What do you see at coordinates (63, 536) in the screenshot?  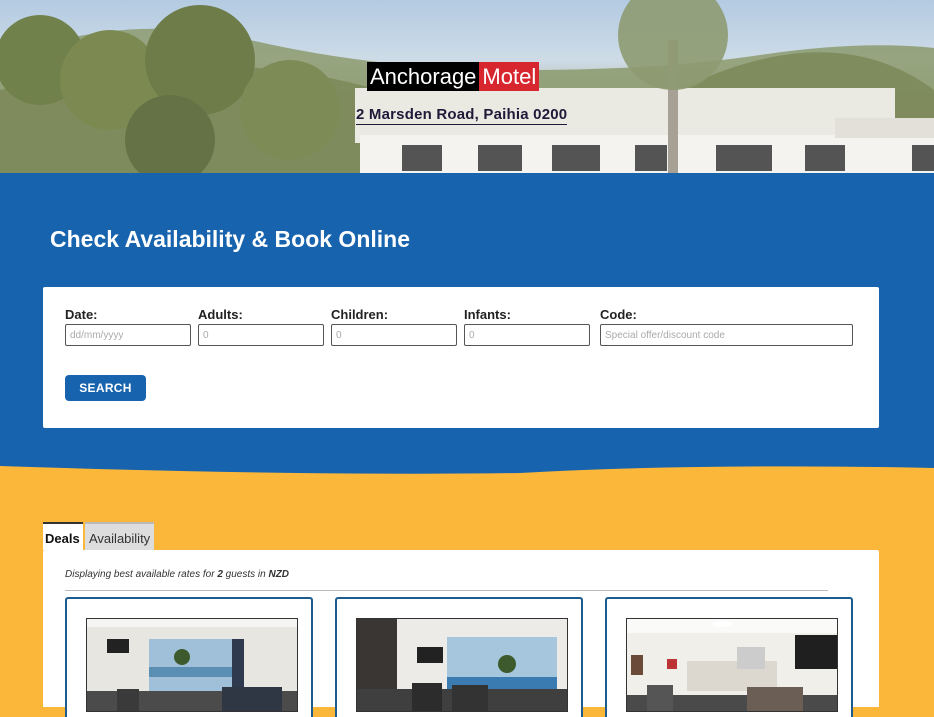 I see `tab-deals: Deals` at bounding box center [63, 536].